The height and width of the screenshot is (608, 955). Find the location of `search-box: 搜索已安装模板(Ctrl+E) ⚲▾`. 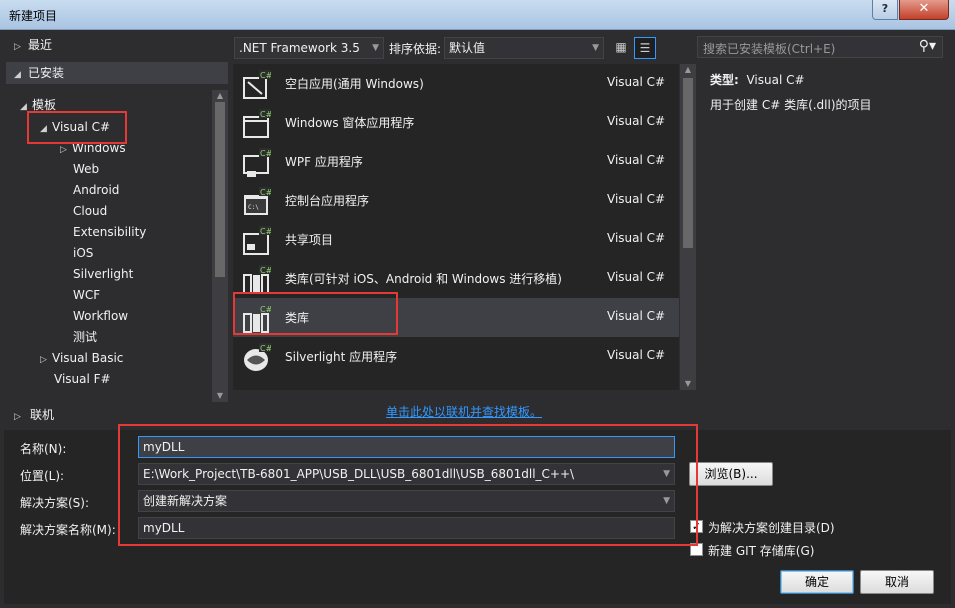

search-box: 搜索已安装模板(Ctrl+E) ⚲▾ is located at coordinates (820, 47).